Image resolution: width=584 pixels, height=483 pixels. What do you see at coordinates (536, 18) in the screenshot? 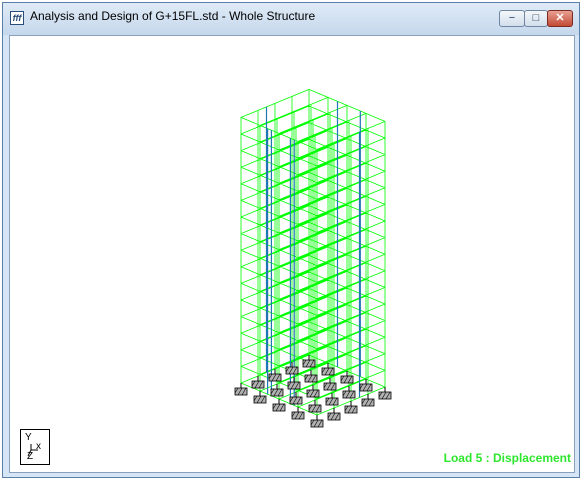
I see `maximize-button: □` at bounding box center [536, 18].